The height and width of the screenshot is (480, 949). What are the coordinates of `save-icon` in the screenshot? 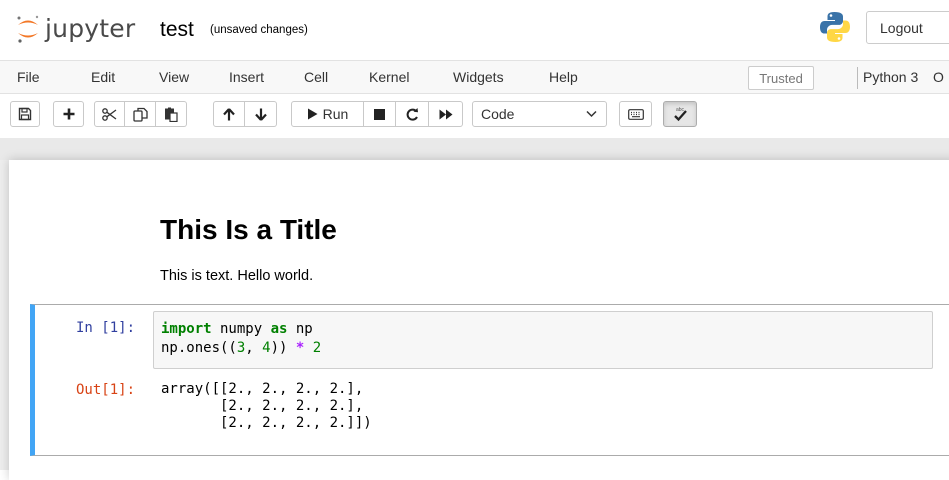 It's located at (25, 114).